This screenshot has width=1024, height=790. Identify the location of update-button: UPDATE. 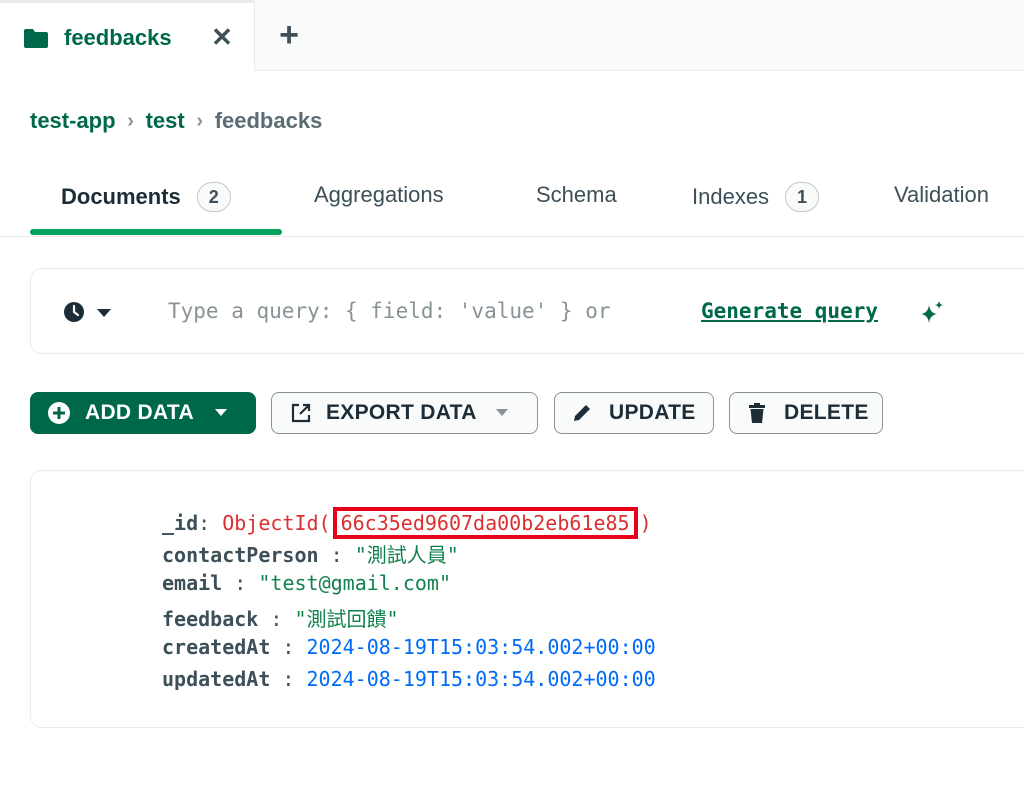
(634, 413).